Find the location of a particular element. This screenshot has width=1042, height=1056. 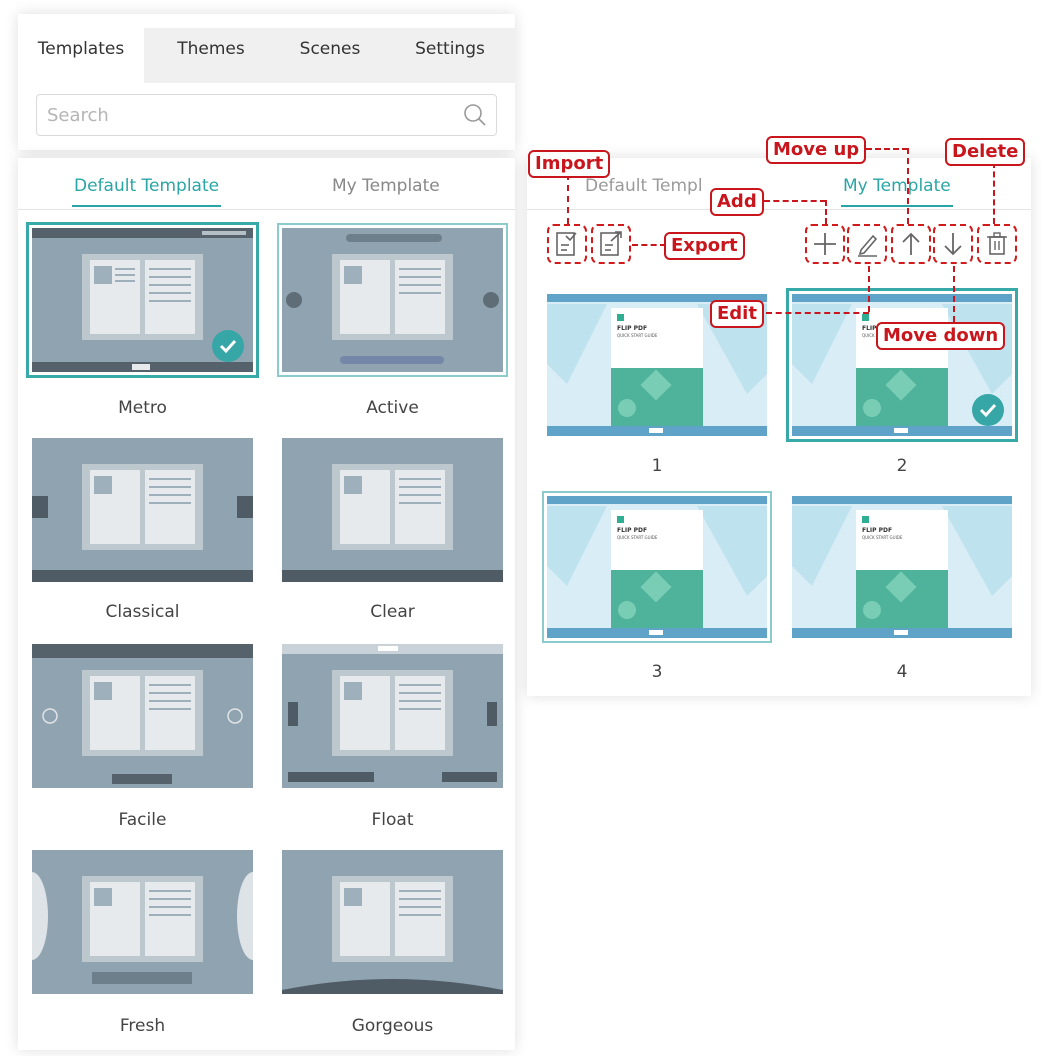

template-thumb-facile is located at coordinates (142, 716).